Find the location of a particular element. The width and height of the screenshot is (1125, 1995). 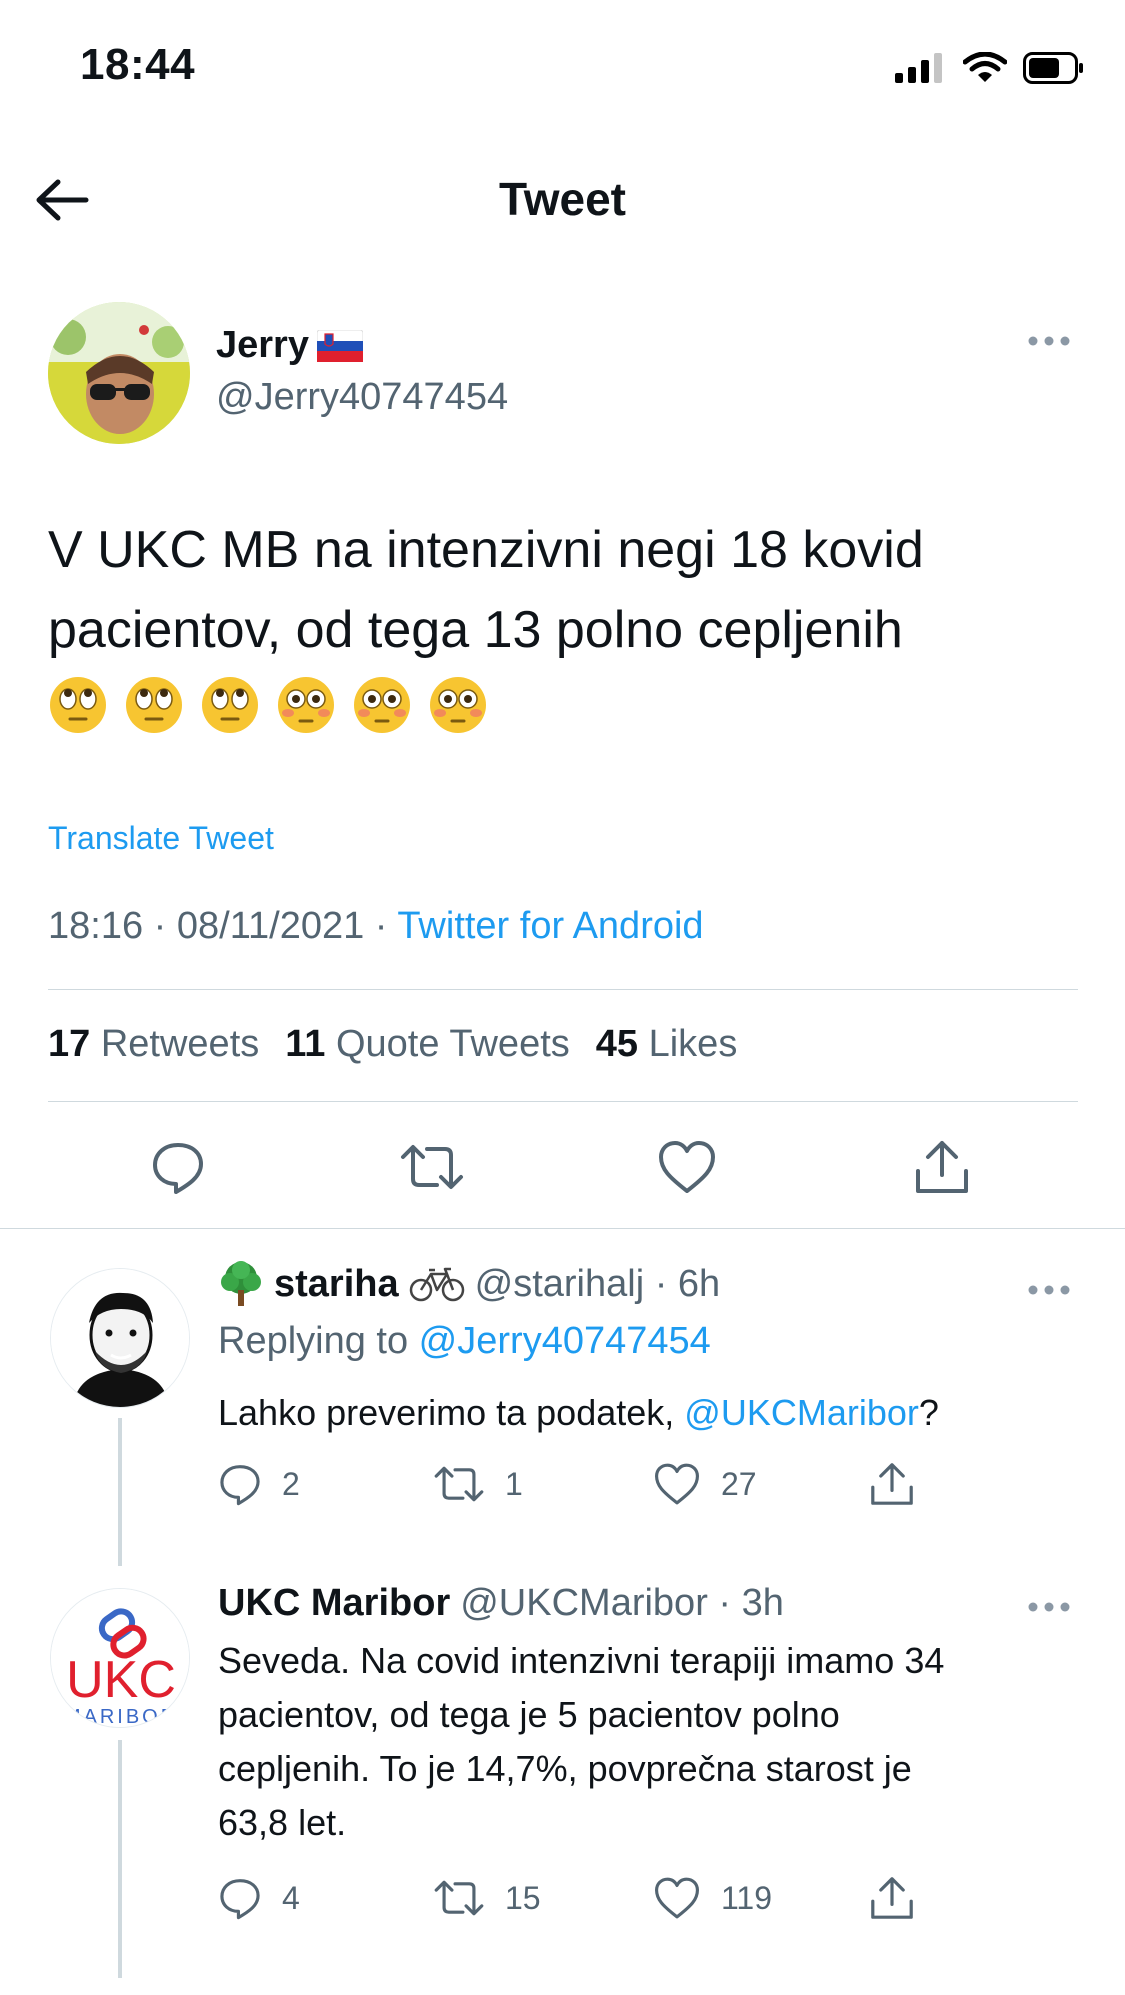

retweet-count: 15 is located at coordinates (523, 1897).